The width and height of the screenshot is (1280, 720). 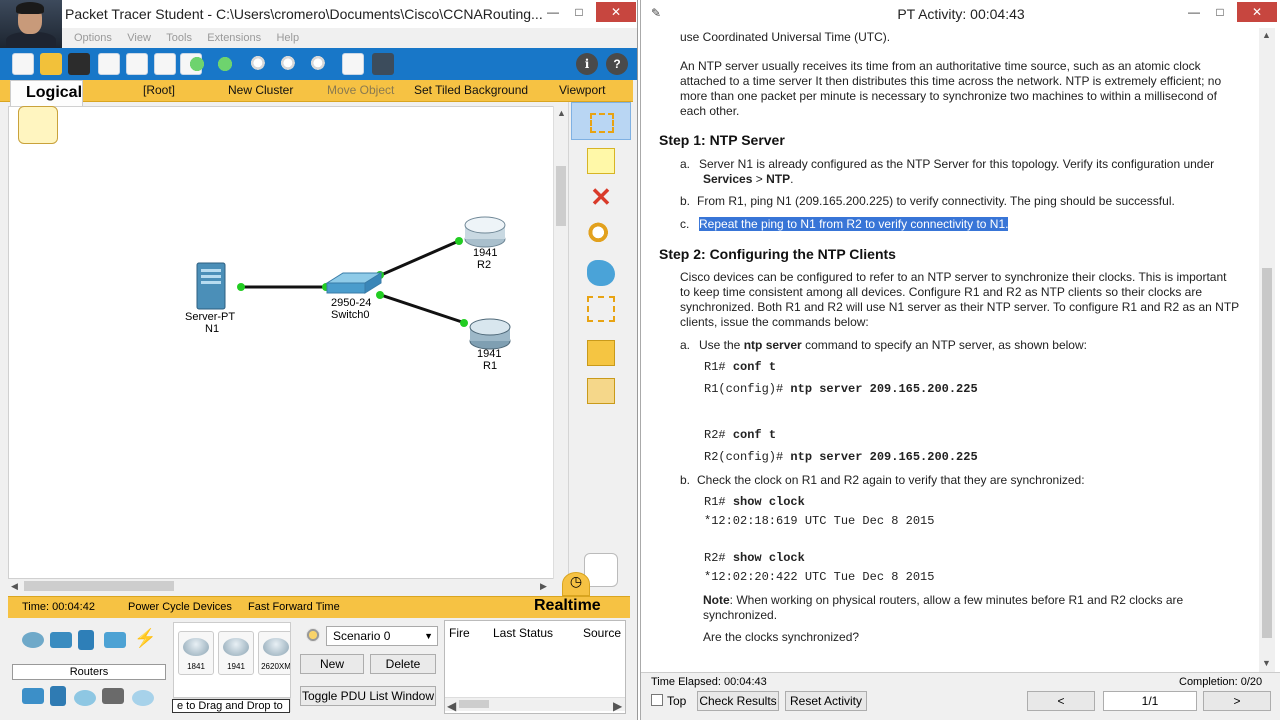 I want to click on model-1941: 1941, so click(x=236, y=653).